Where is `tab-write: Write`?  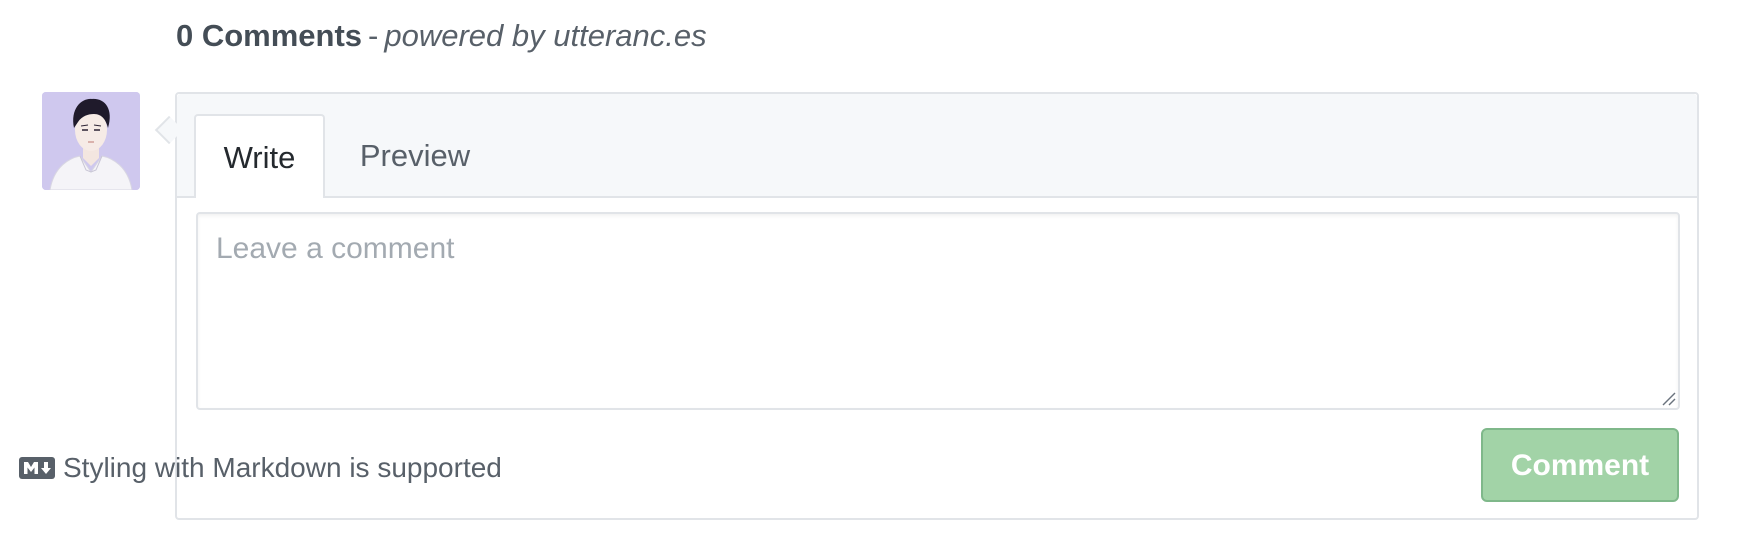 tab-write: Write is located at coordinates (259, 156).